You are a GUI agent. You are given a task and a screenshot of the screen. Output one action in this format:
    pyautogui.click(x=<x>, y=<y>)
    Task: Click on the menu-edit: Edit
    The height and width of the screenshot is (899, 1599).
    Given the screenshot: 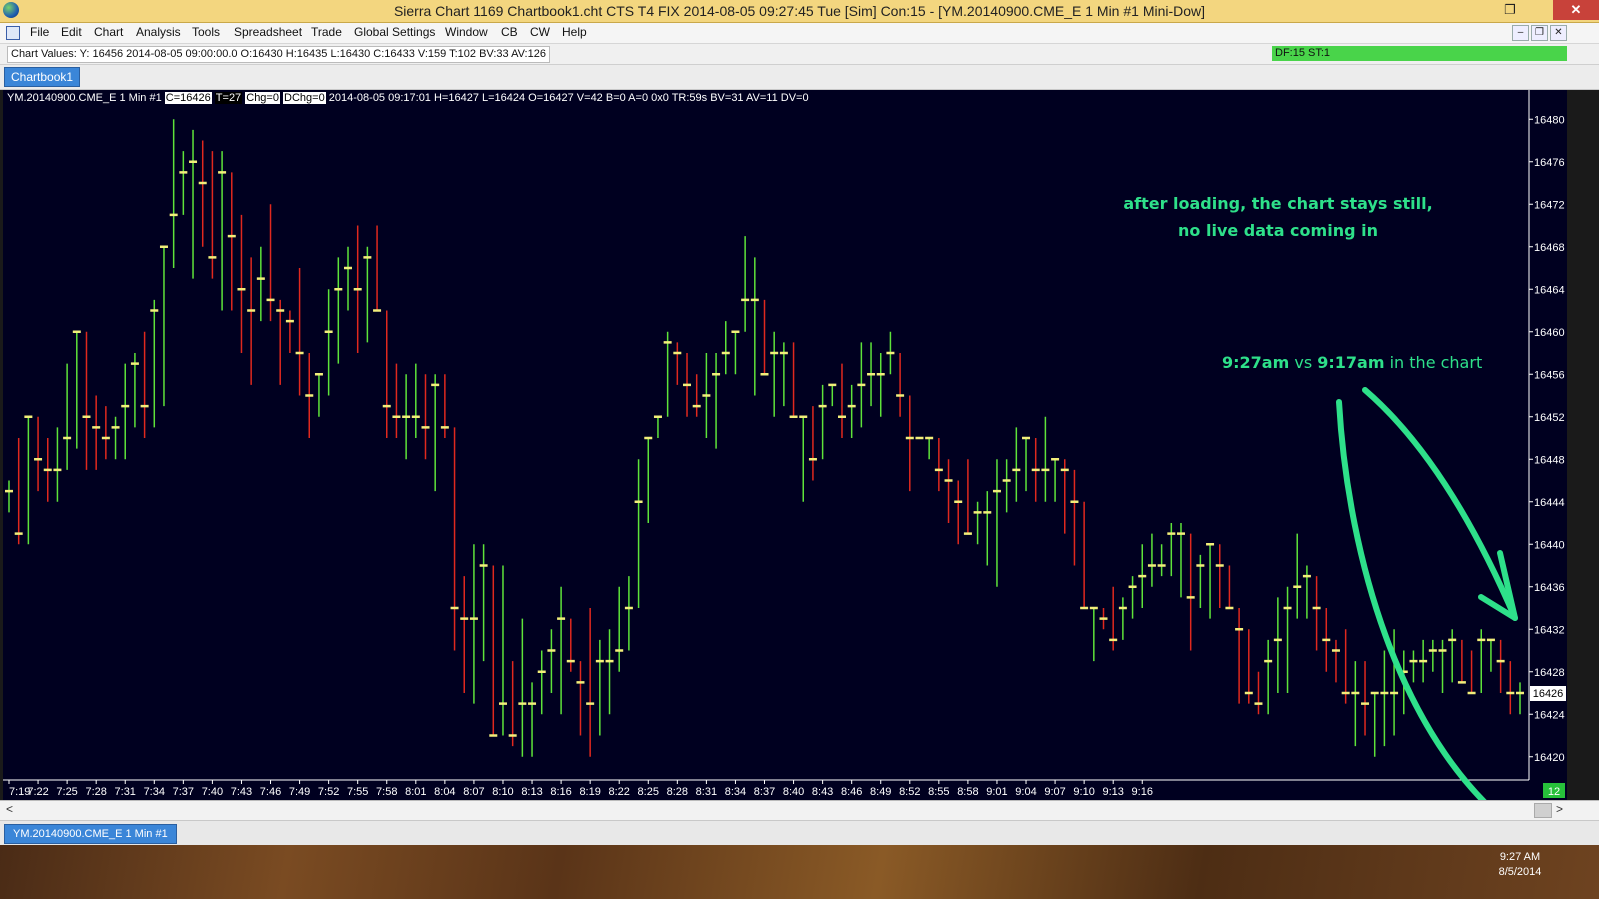 What is the action you would take?
    pyautogui.click(x=71, y=32)
    